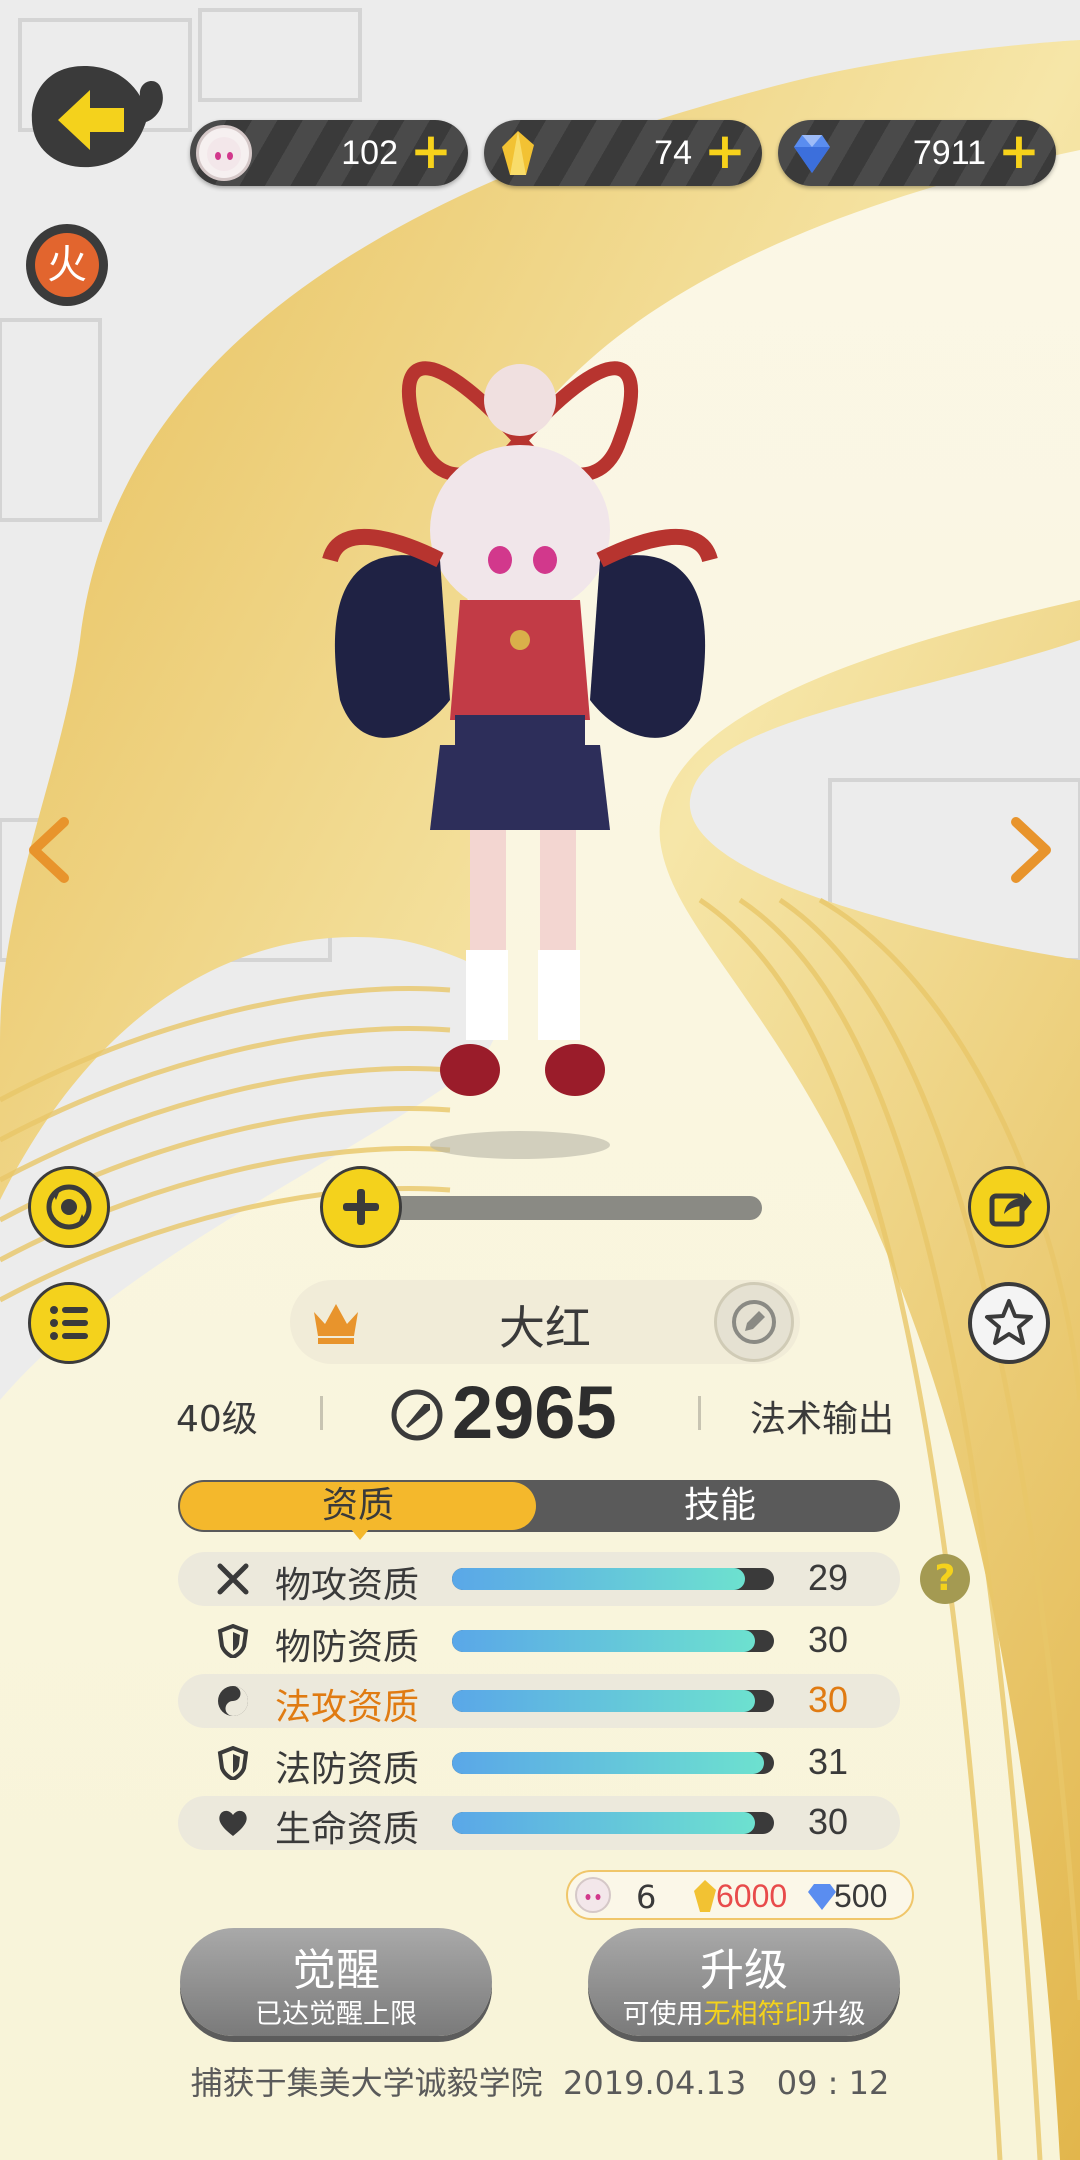 This screenshot has width=1080, height=2160. I want to click on rename-button, so click(754, 1322).